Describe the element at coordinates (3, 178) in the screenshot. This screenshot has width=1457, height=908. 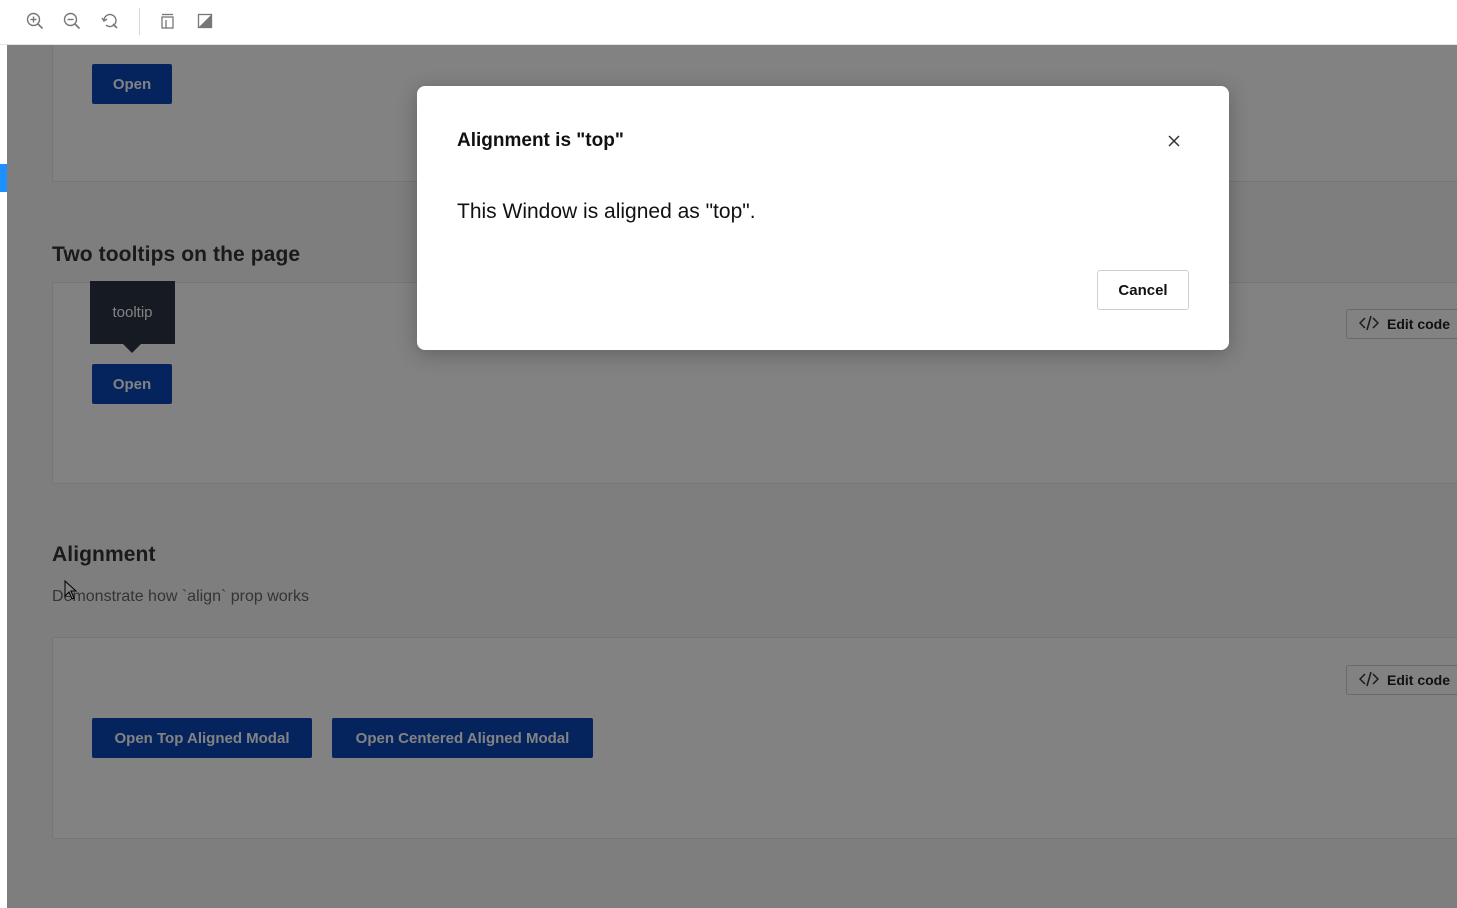
I see `active-marker` at that location.